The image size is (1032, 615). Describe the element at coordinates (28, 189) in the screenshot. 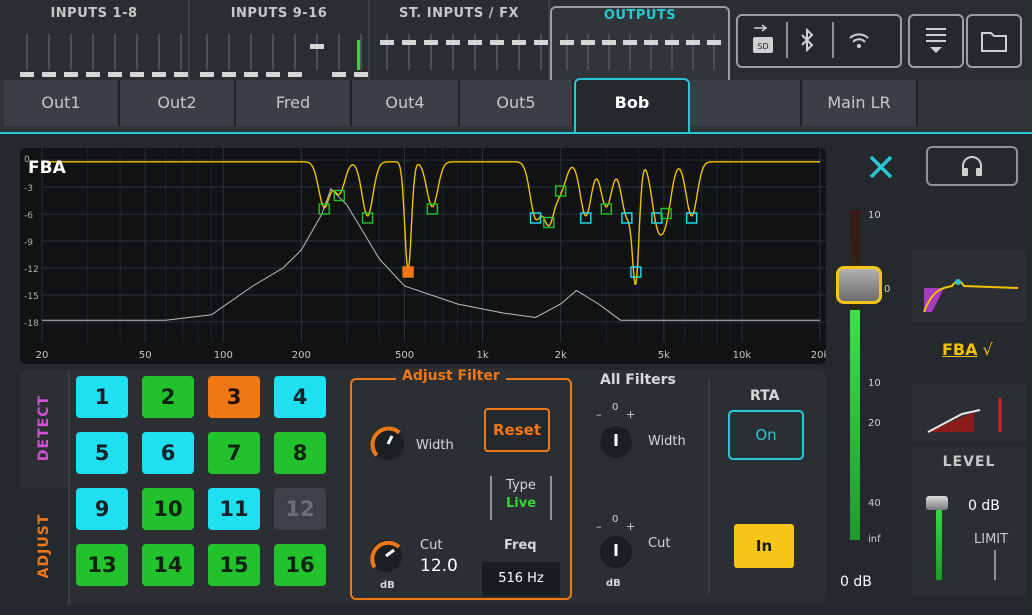

I see `y-tick-label: -3` at that location.